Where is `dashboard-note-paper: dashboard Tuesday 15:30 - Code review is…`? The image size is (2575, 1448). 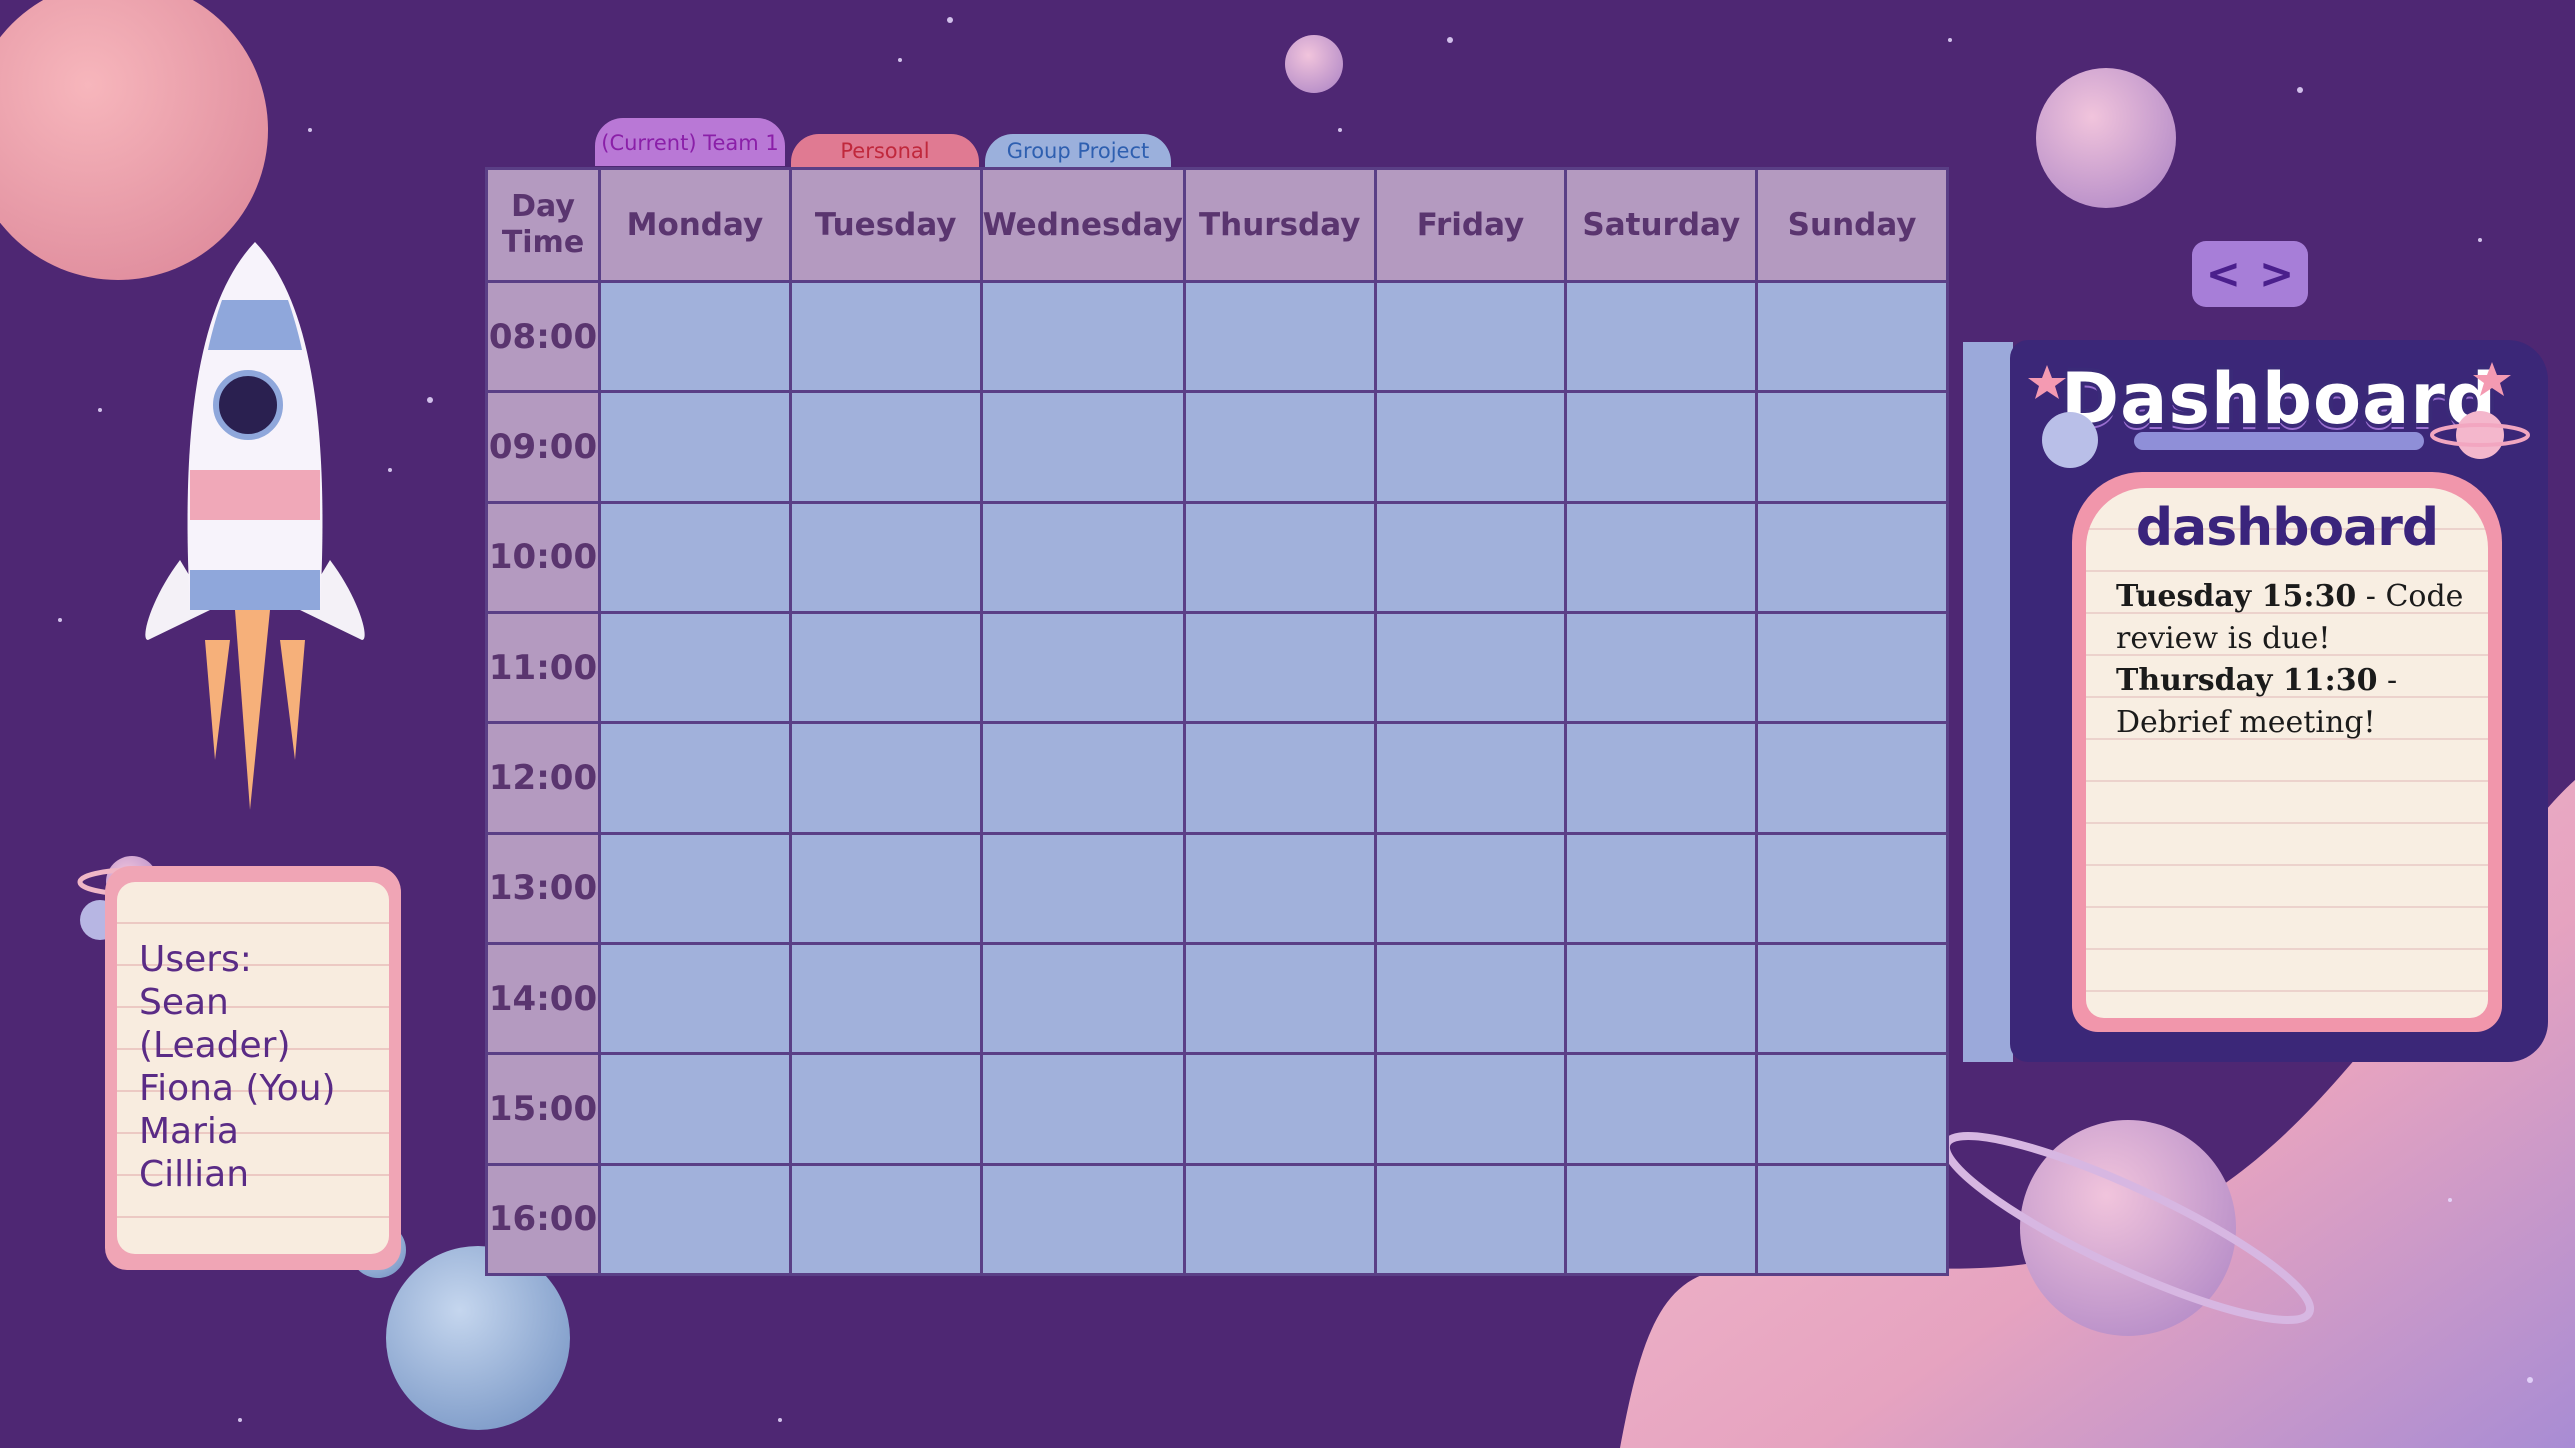
dashboard-note-paper: dashboard Tuesday 15:30 - Code review is… is located at coordinates (2287, 753).